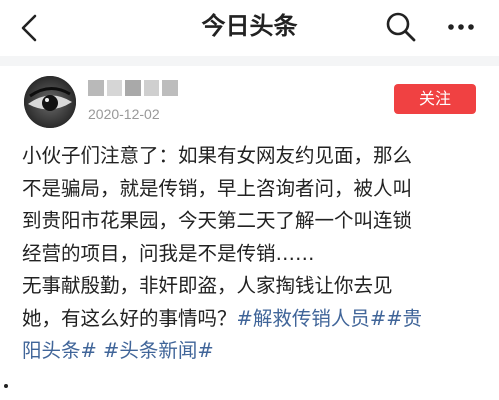 The height and width of the screenshot is (400, 499). I want to click on post-text-line: 不是骗局，就是传销，早上咨询者问，被人叫, so click(217, 188).